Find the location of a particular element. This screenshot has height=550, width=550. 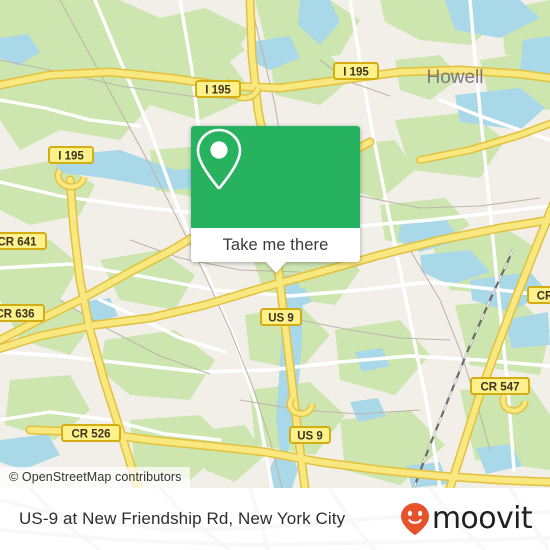

take-me-there-label: Take me there is located at coordinates (275, 244).